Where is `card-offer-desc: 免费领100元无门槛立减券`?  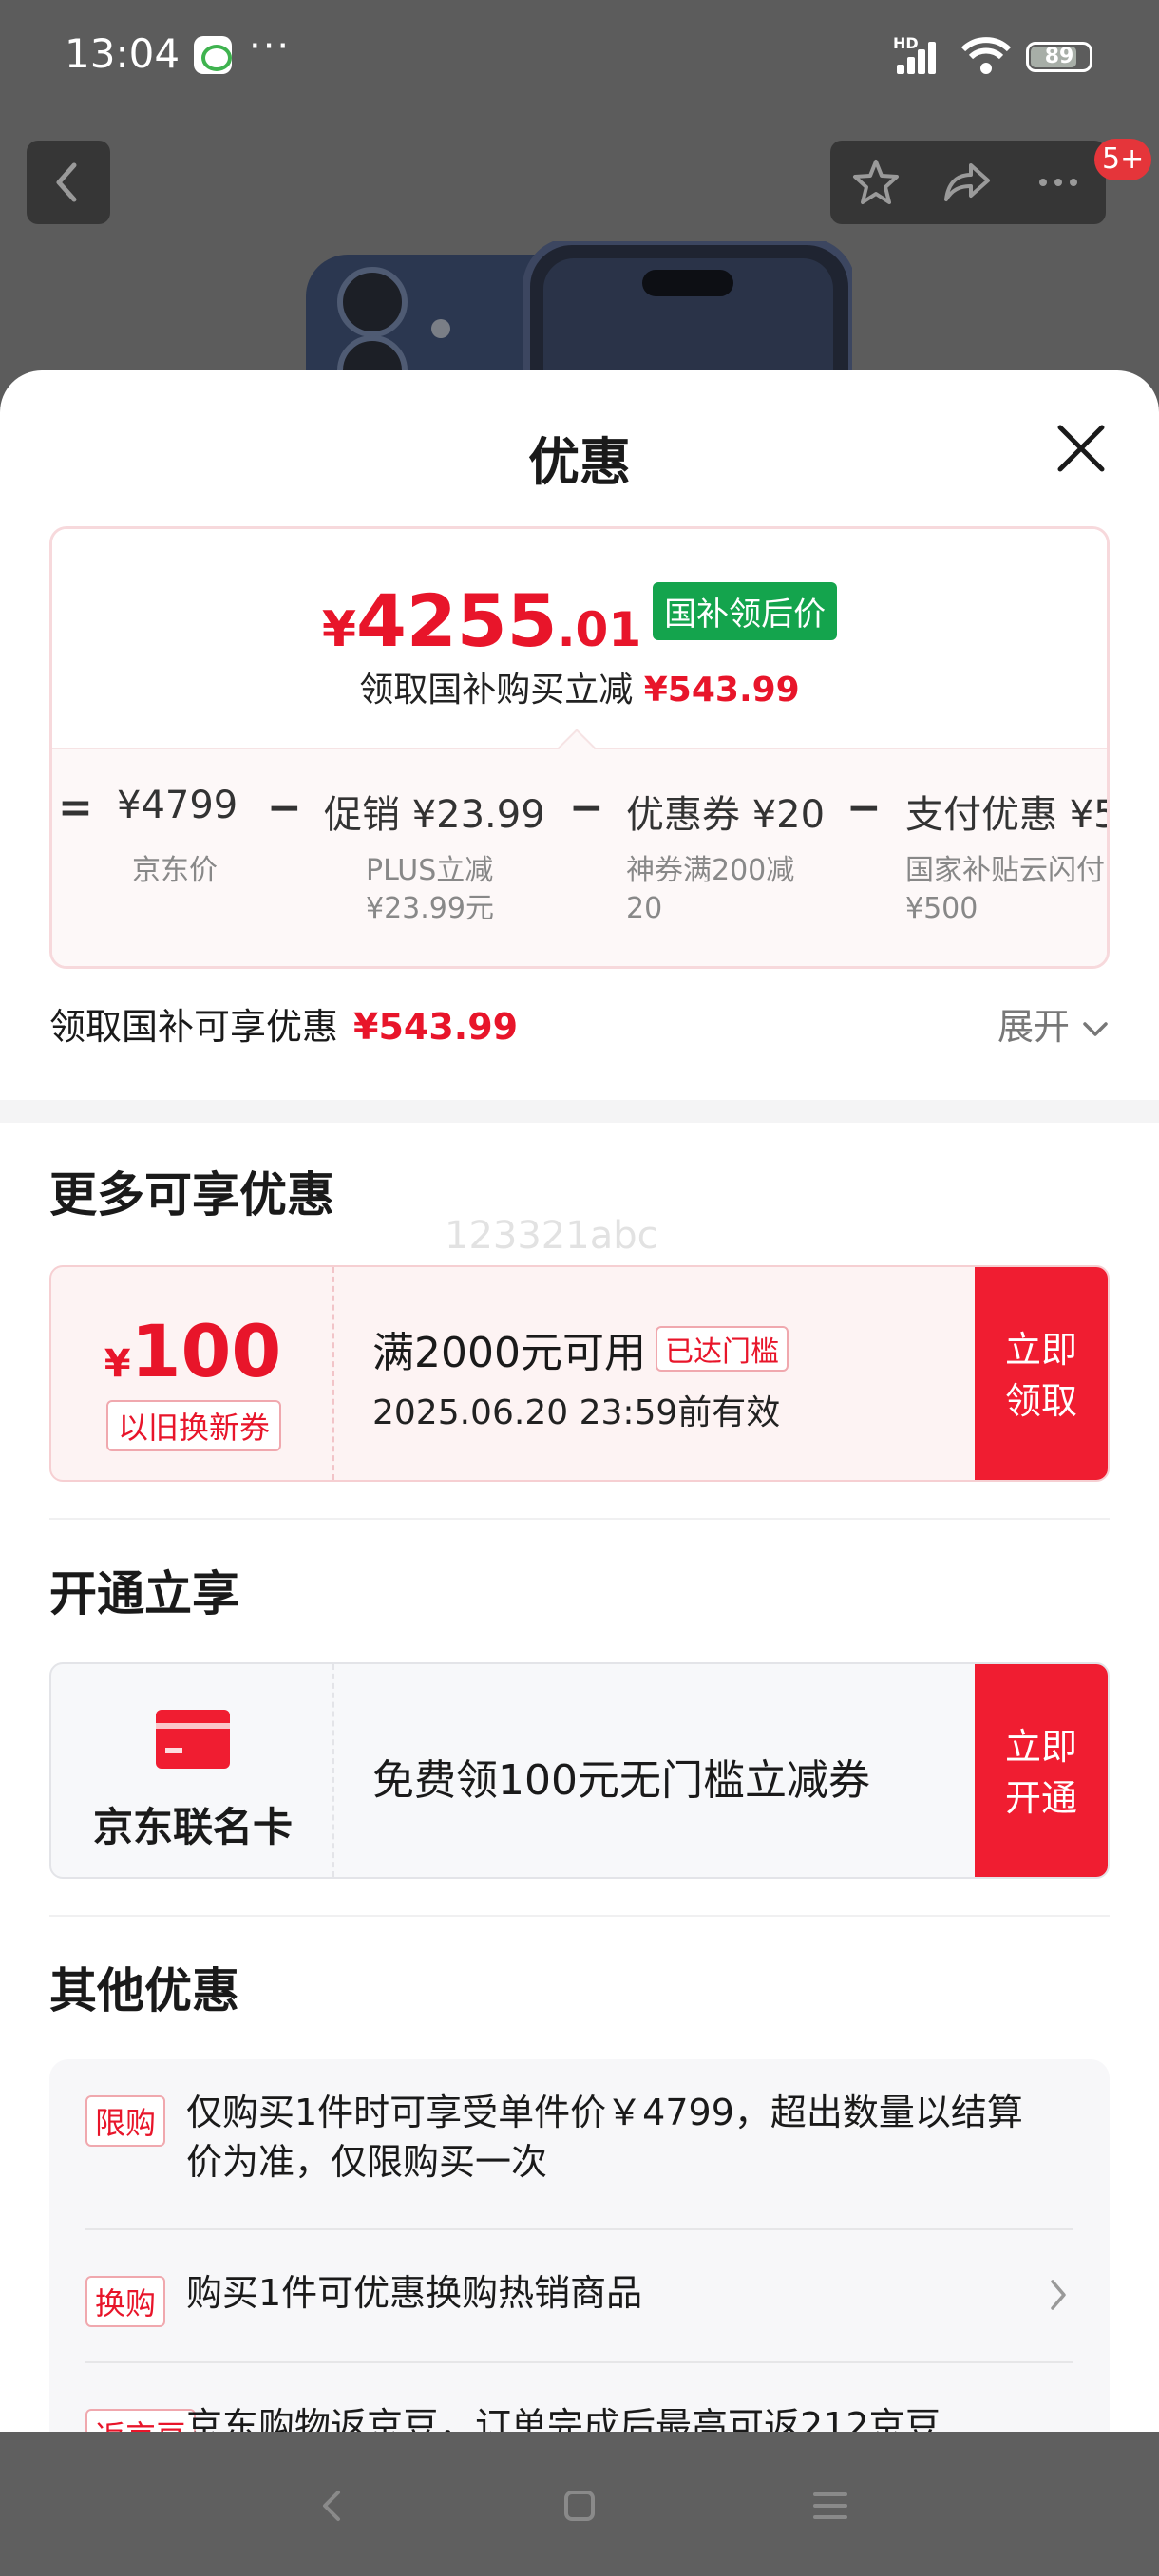
card-offer-desc: 免费领100元无门槛立减券 is located at coordinates (621, 1780).